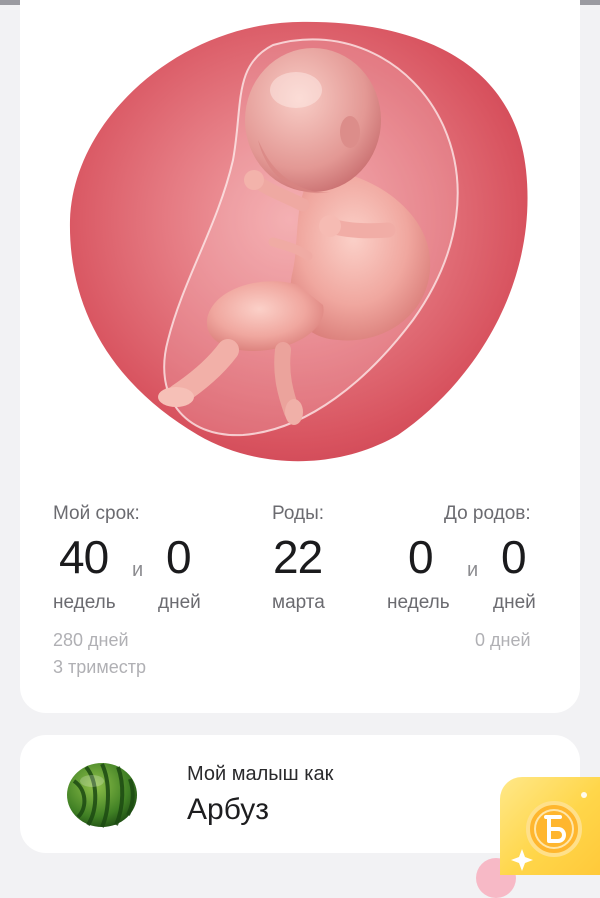  I want to click on until-birth-label: До родов:, so click(487, 513).